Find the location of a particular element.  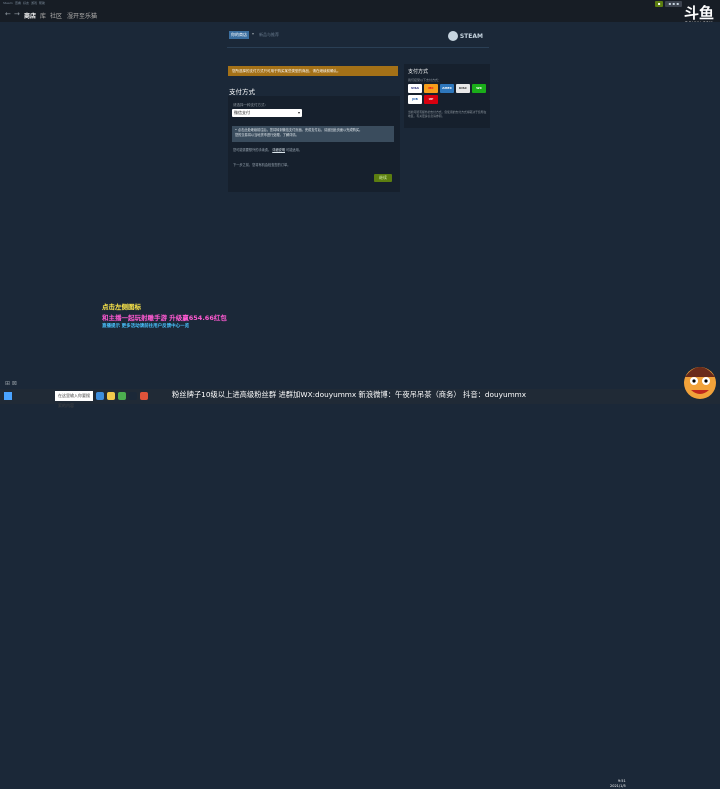

unionpay-logo: UP is located at coordinates (431, 99).